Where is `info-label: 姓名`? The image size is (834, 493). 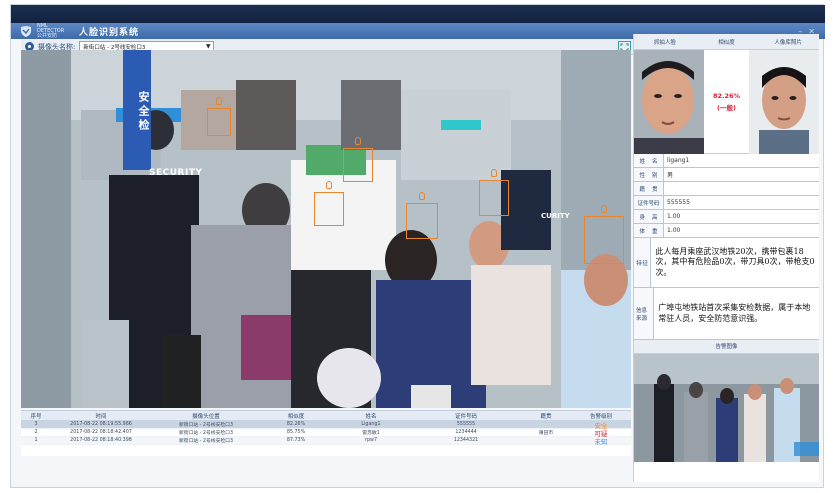
info-label: 姓名 is located at coordinates (649, 160).